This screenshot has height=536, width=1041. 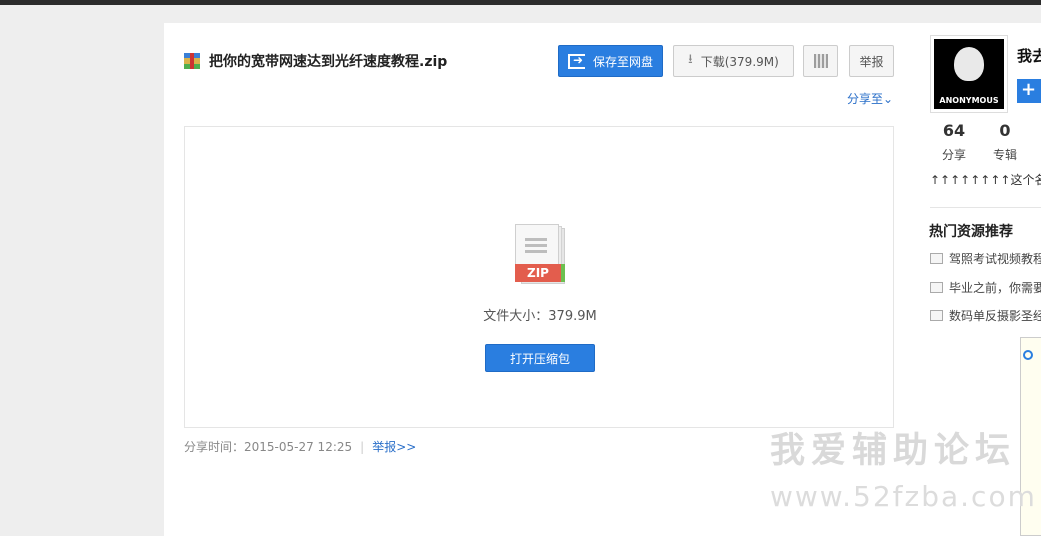 What do you see at coordinates (328, 62) in the screenshot?
I see `file-title: 把你的宽带网速达到光纤速度教程.zip` at bounding box center [328, 62].